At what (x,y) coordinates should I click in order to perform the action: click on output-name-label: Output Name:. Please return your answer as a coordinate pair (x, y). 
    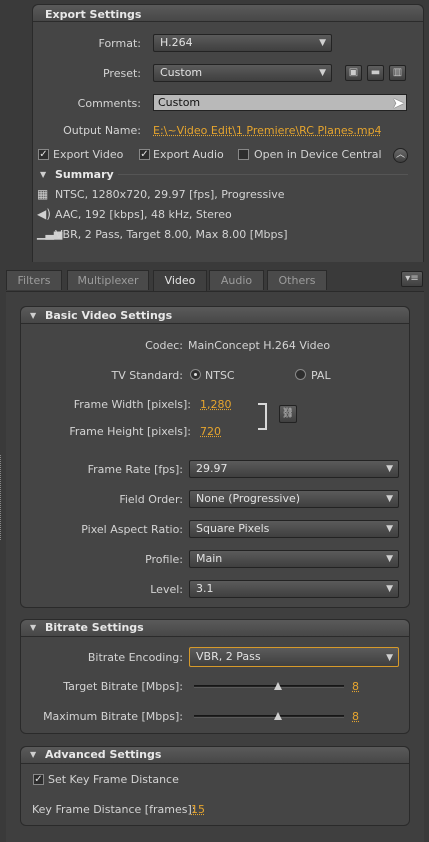
    Looking at the image, I should click on (102, 130).